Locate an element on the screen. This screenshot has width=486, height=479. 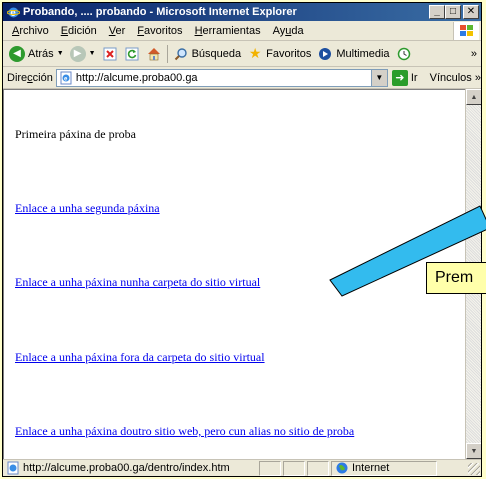
page-icon: e is located at coordinates (66, 78).